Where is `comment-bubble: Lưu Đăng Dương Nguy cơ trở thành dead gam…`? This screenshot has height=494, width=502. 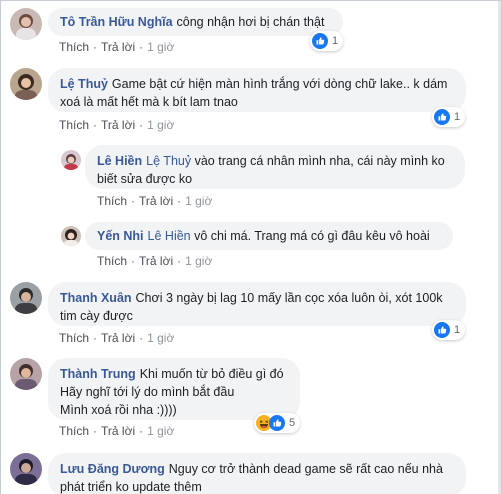 comment-bubble: Lưu Đăng Dương Nguy cơ trở thành dead gam… is located at coordinates (257, 473).